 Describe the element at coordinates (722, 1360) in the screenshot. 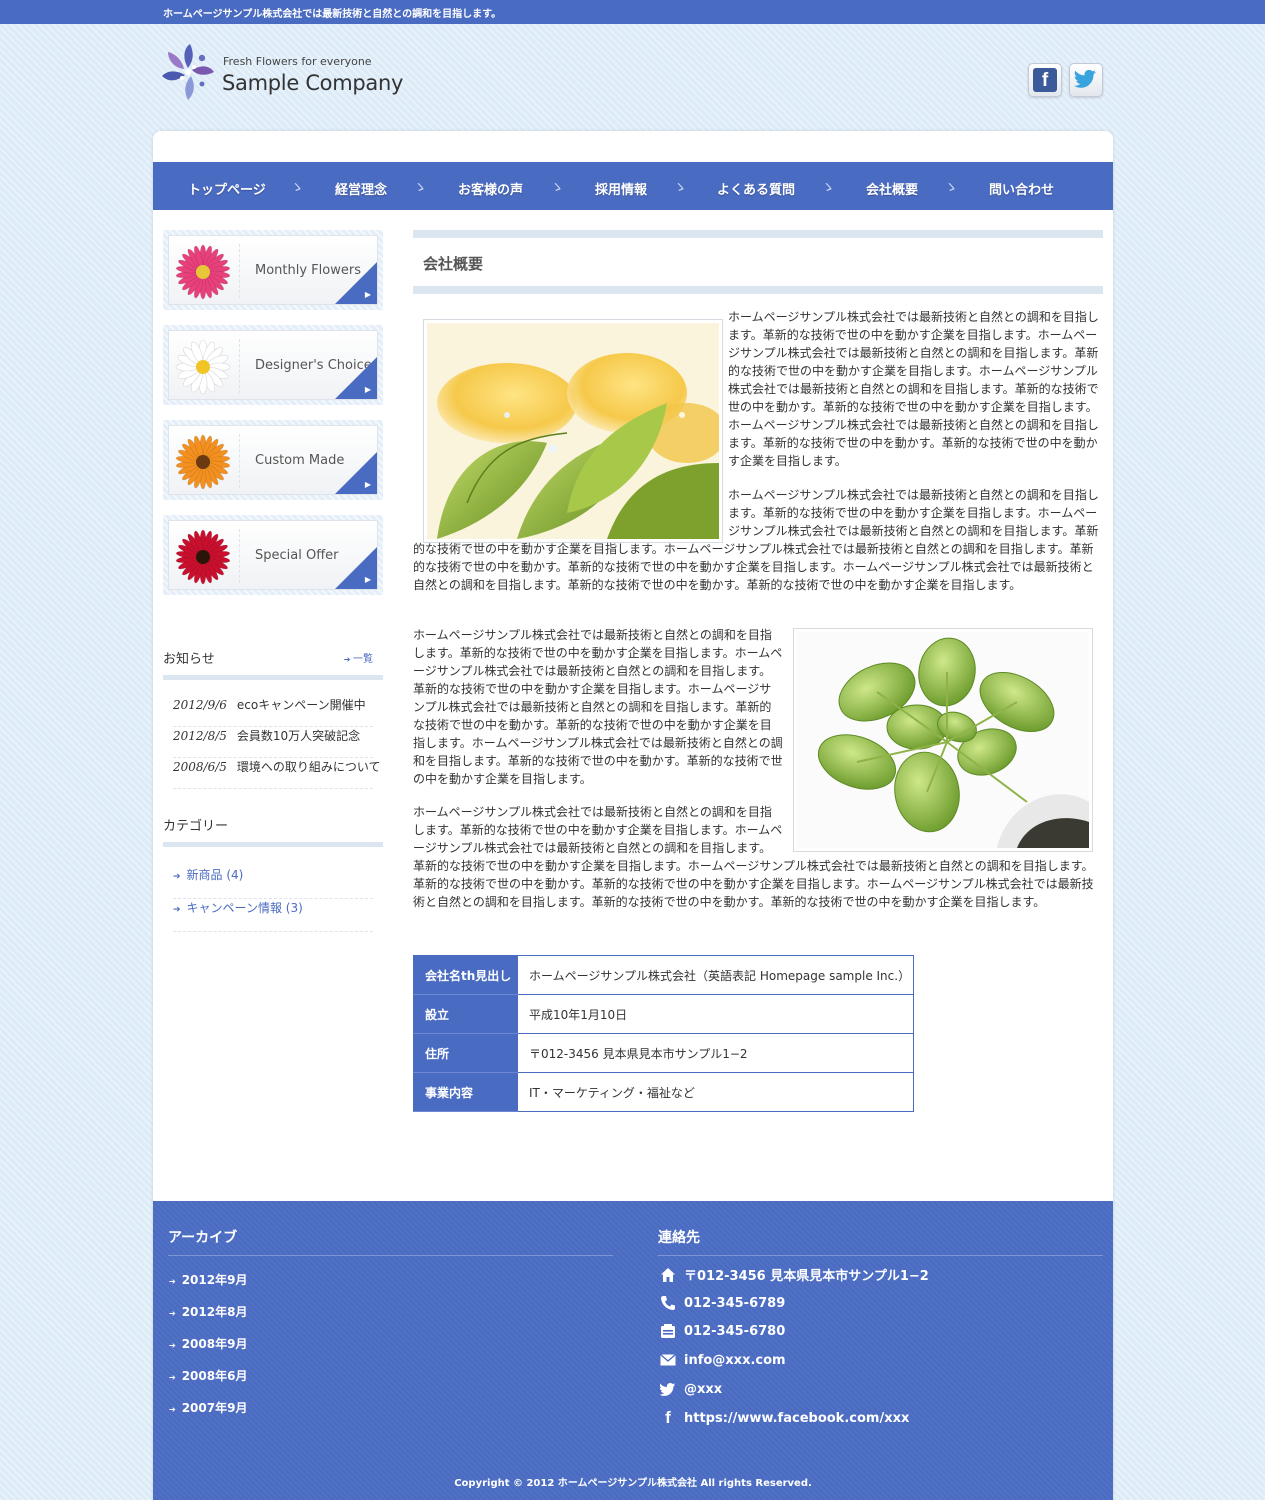

I see `contact-email: info@xxx.com` at that location.